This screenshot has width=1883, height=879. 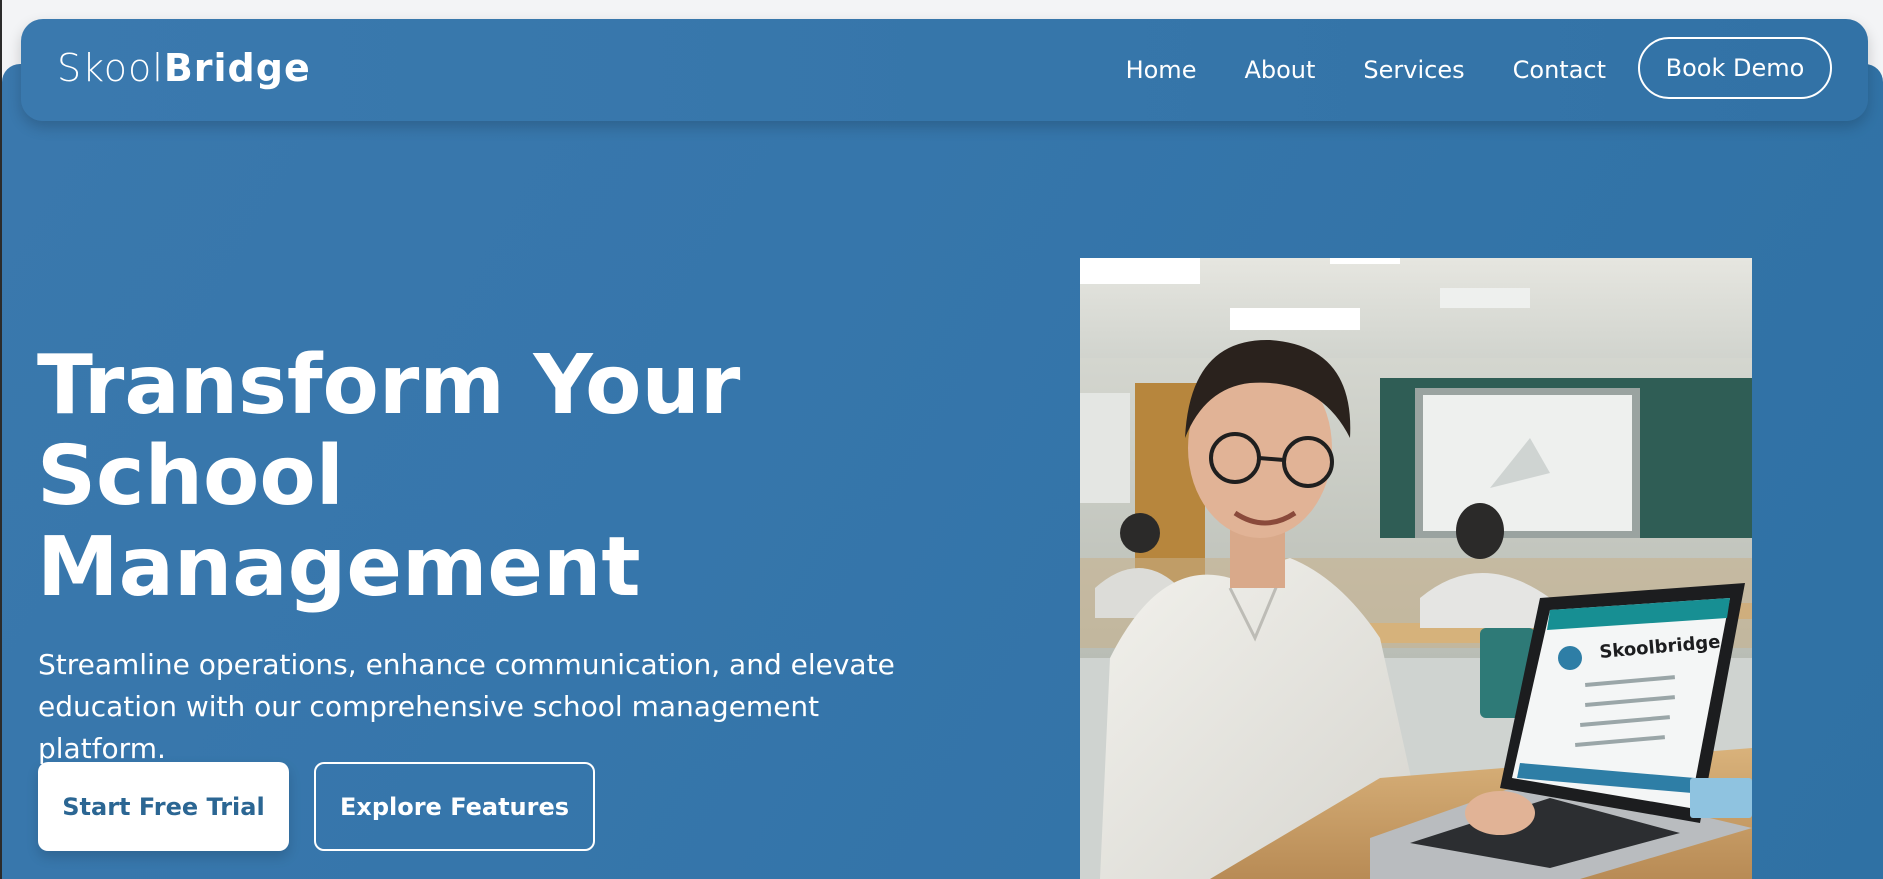 What do you see at coordinates (389, 385) in the screenshot?
I see `hero-title-line: Transform Your` at bounding box center [389, 385].